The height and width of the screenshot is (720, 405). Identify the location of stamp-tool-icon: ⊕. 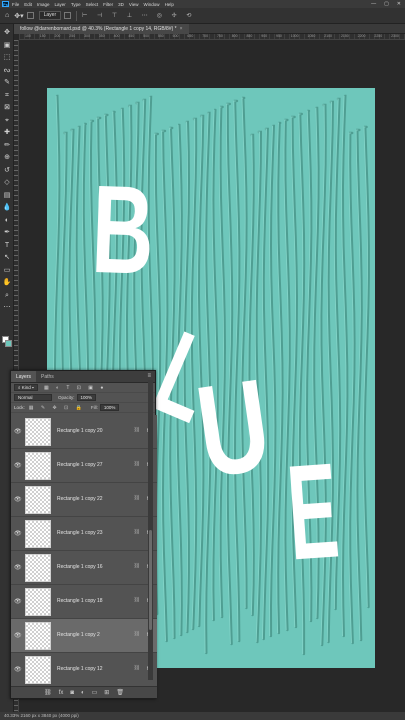
(7, 157).